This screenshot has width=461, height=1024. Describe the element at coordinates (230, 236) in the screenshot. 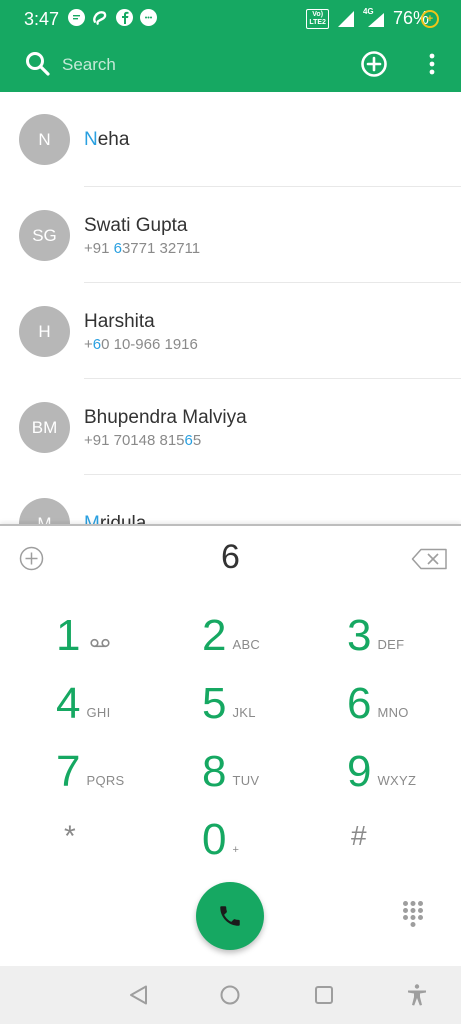

I see `contact-item: SG Swati Gupta +91 63771 32711` at that location.